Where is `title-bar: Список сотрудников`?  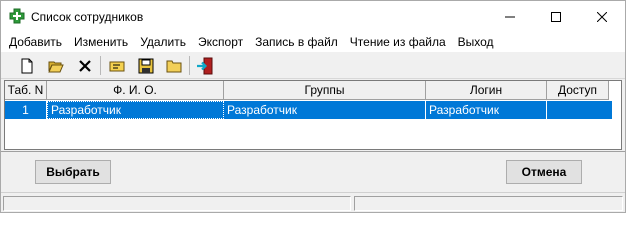
title-bar: Список сотрудников is located at coordinates (313, 16).